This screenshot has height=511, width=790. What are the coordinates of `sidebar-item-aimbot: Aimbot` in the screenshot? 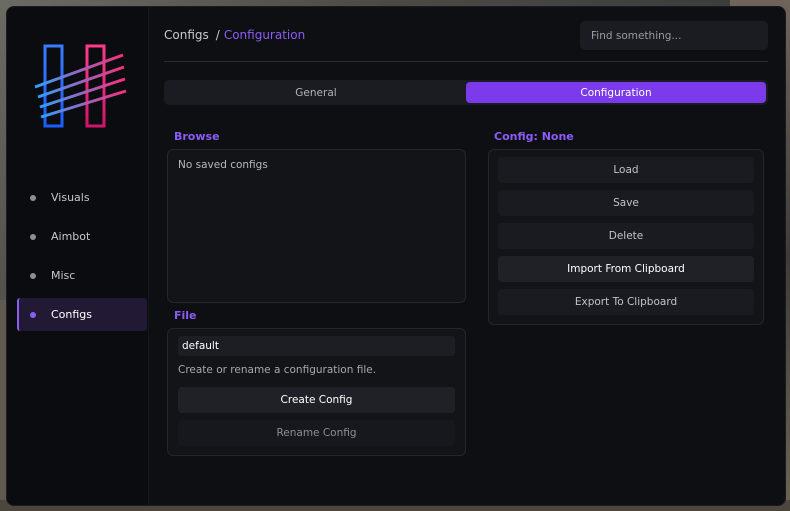 It's located at (82, 236).